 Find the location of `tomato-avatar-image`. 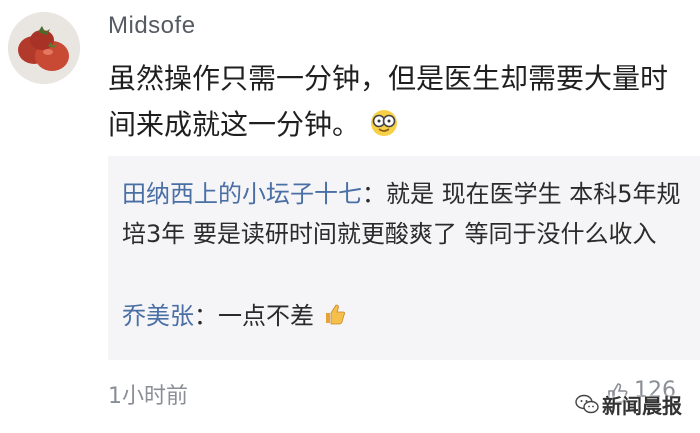

tomato-avatar-image is located at coordinates (44, 48).